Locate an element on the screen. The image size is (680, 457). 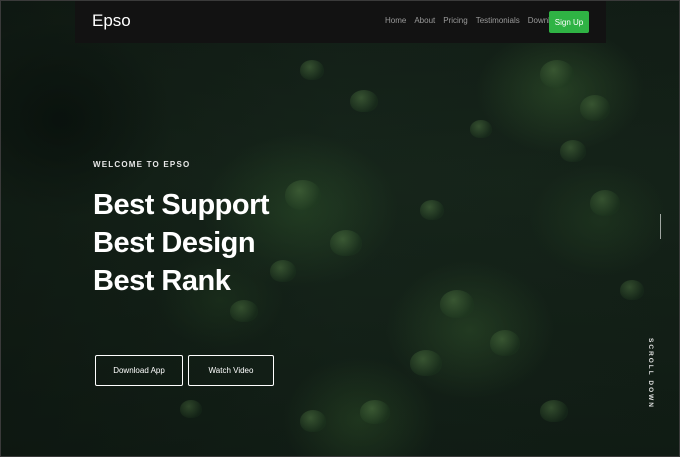
hero-headline: Best Support Best Design Best Rank is located at coordinates (181, 243).